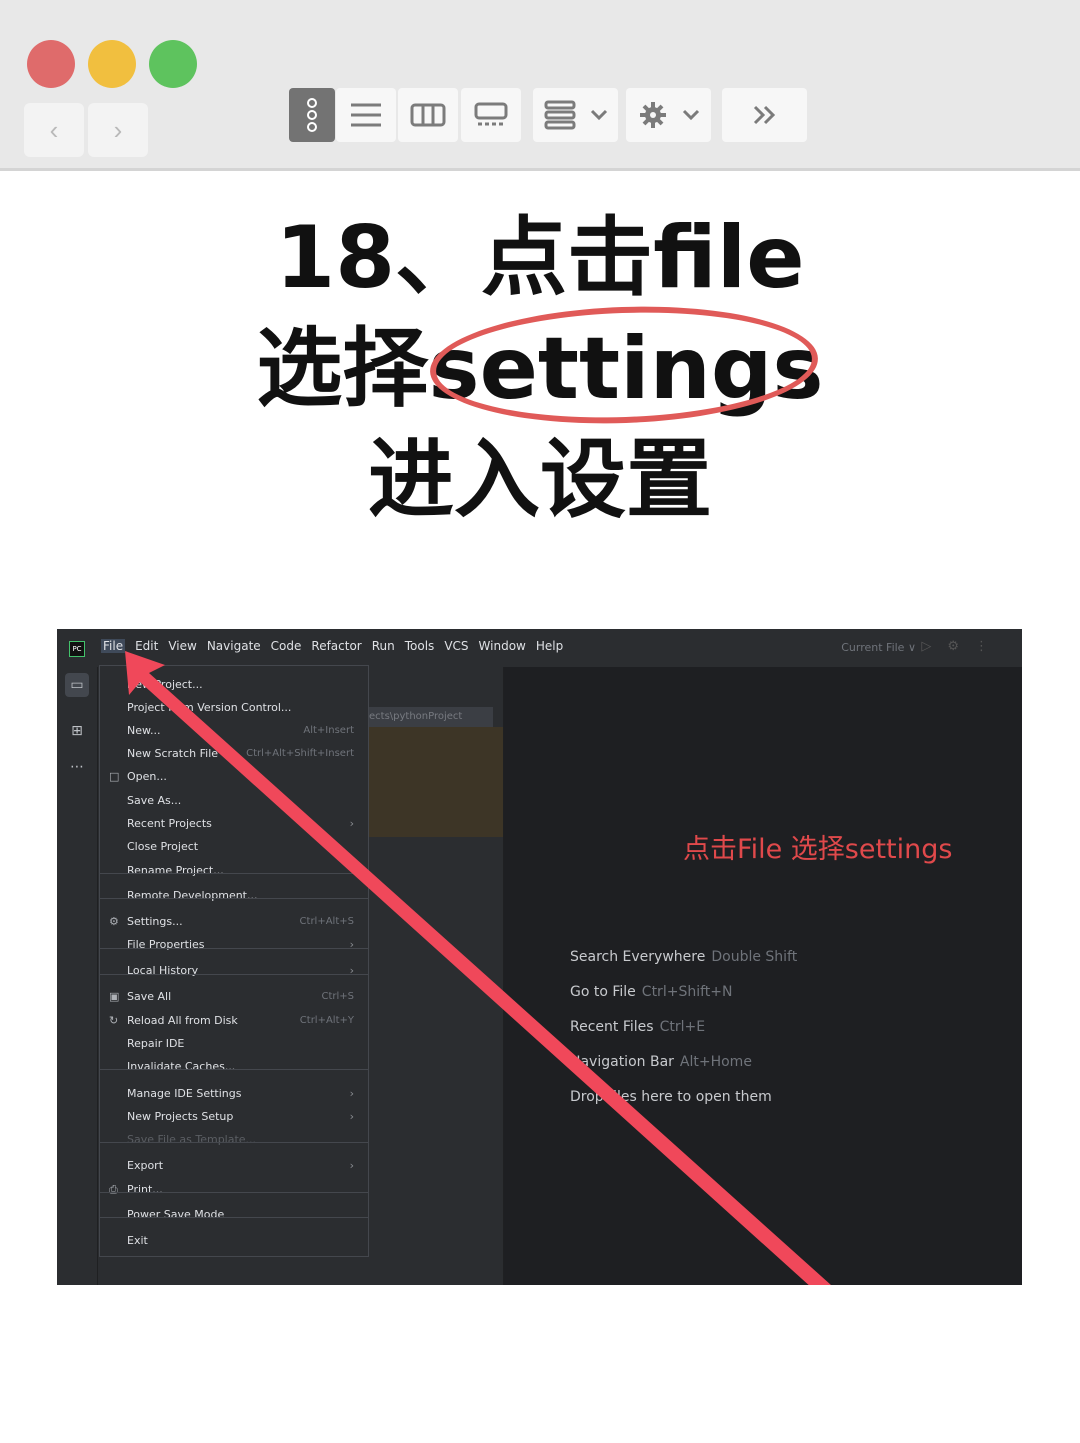 This screenshot has width=1080, height=1443. I want to click on chevron-left-icon: ‹, so click(54, 130).